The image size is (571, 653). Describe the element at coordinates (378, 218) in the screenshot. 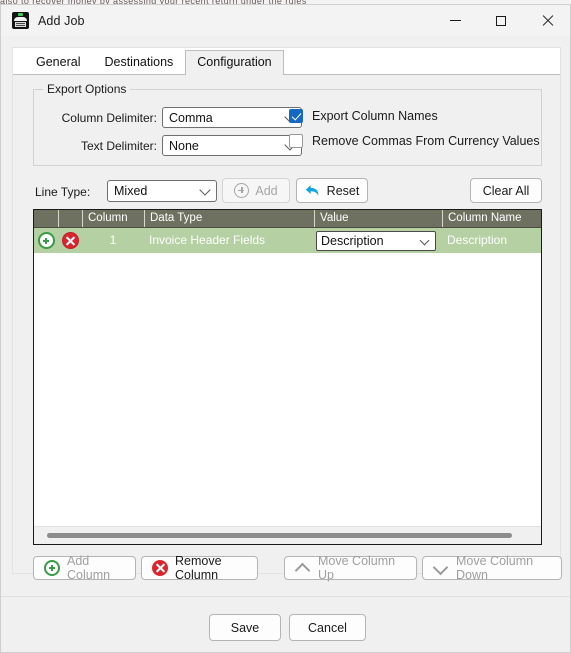

I see `grid-header-value: Value` at that location.